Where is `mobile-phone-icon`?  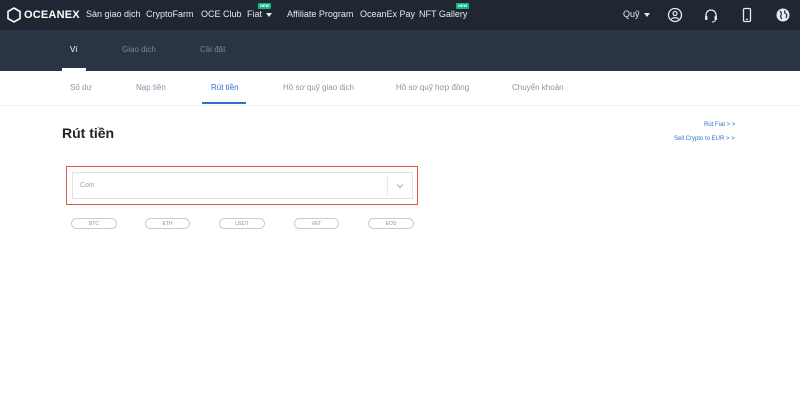
mobile-phone-icon is located at coordinates (747, 15).